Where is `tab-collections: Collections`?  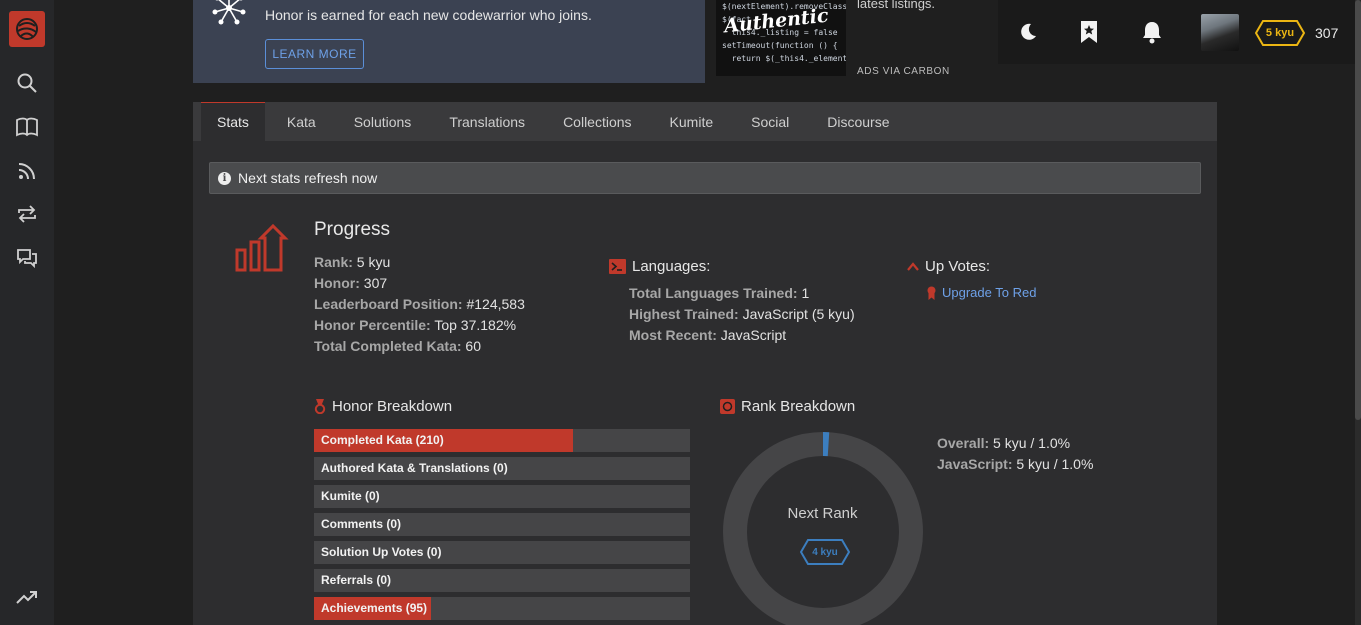 tab-collections: Collections is located at coordinates (597, 121).